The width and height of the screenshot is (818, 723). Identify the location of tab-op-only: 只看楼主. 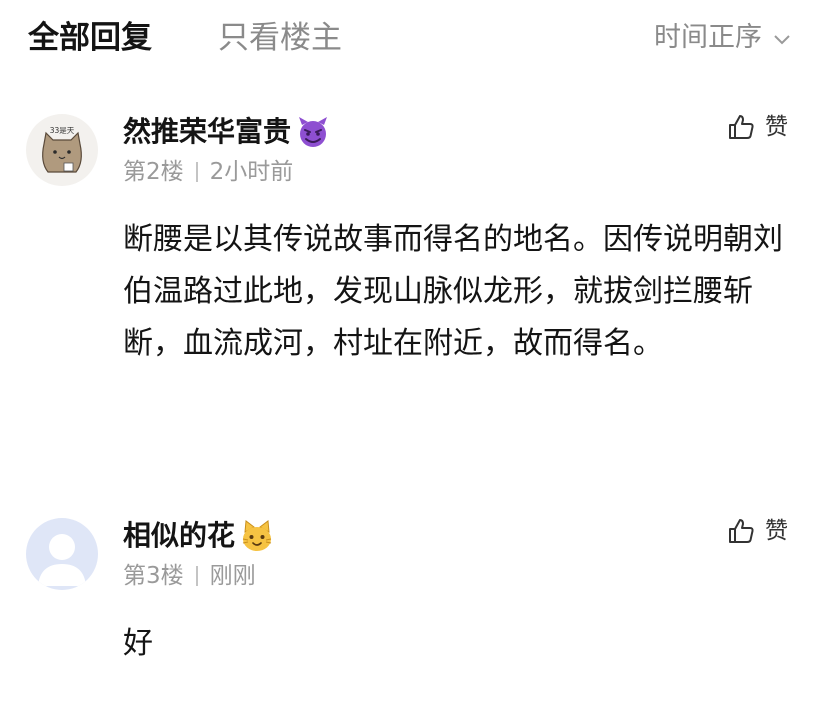
(280, 38).